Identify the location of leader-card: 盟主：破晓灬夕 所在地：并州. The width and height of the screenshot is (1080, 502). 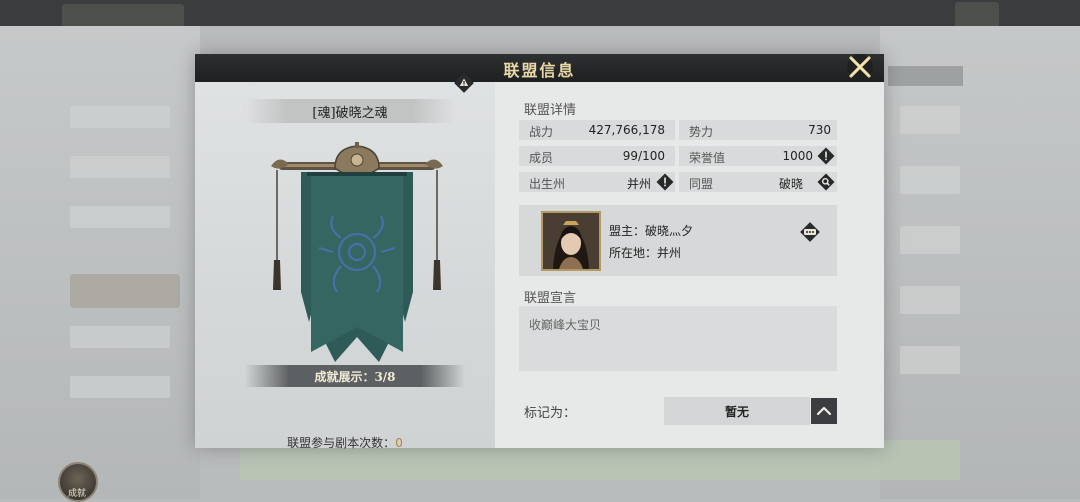
(678, 240).